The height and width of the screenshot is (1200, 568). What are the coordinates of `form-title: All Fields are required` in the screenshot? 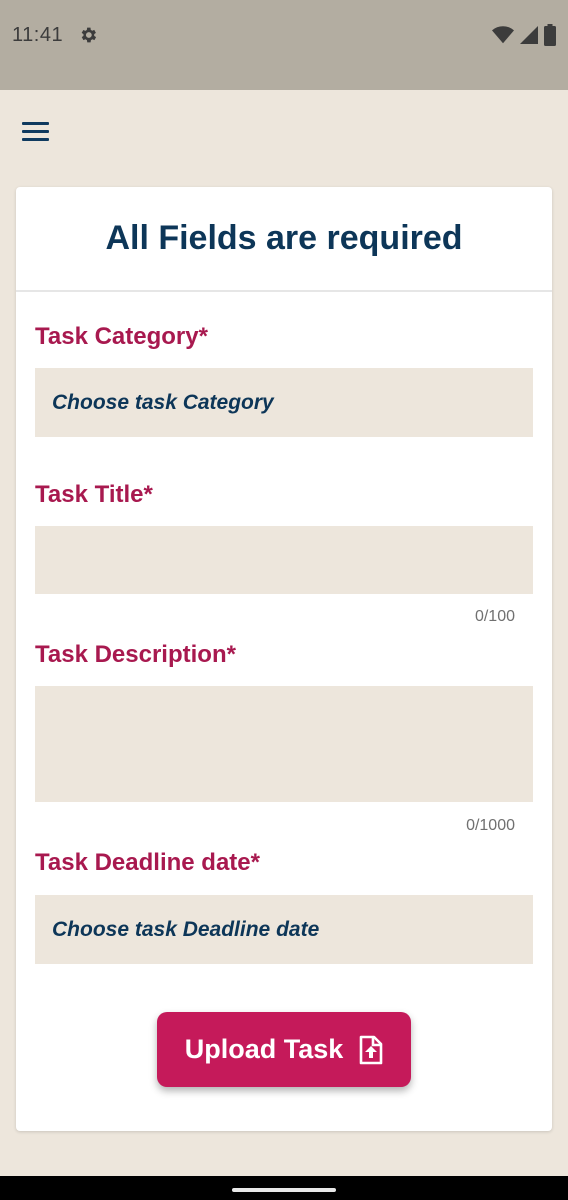 It's located at (284, 238).